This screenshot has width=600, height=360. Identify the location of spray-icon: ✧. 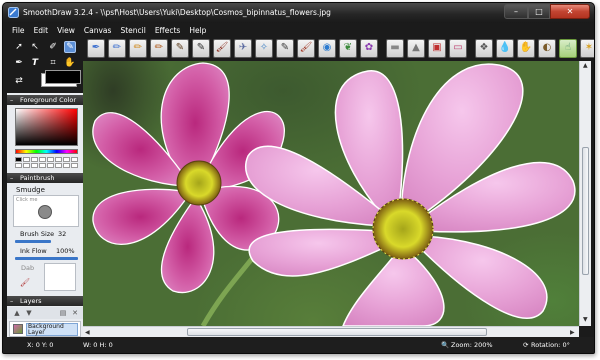
(264, 48).